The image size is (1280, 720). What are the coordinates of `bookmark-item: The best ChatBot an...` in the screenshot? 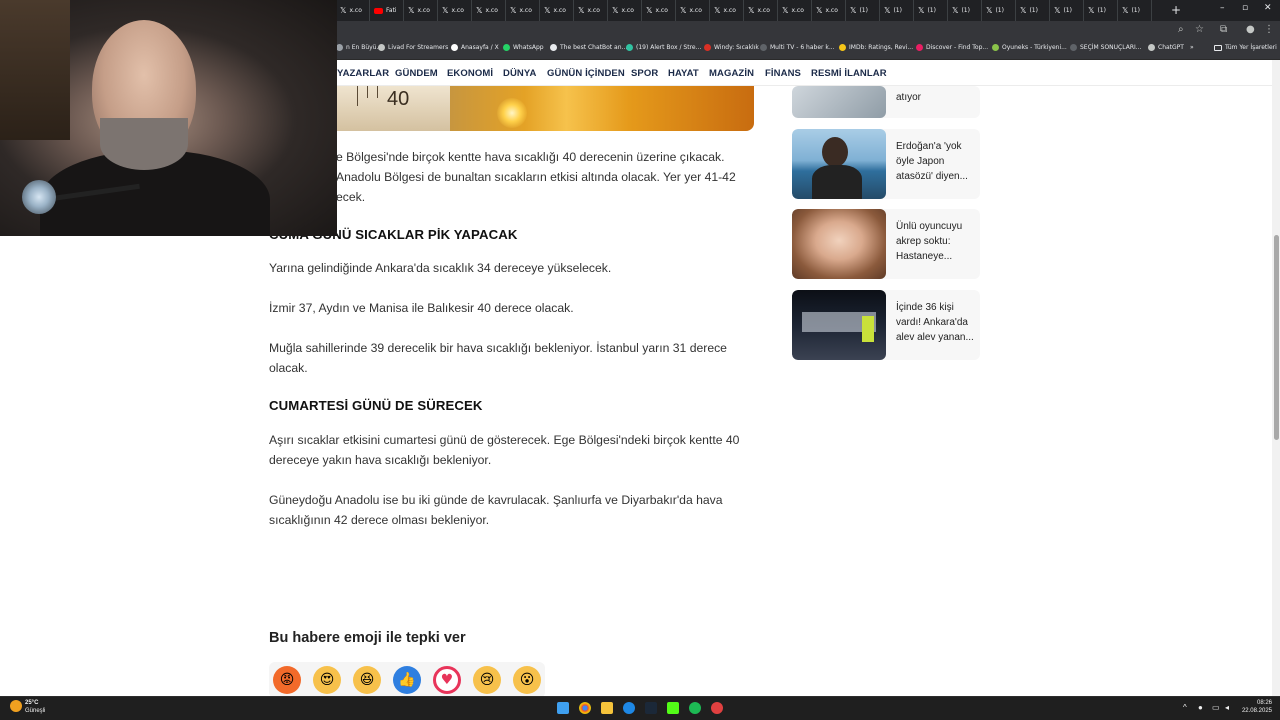 It's located at (588, 47).